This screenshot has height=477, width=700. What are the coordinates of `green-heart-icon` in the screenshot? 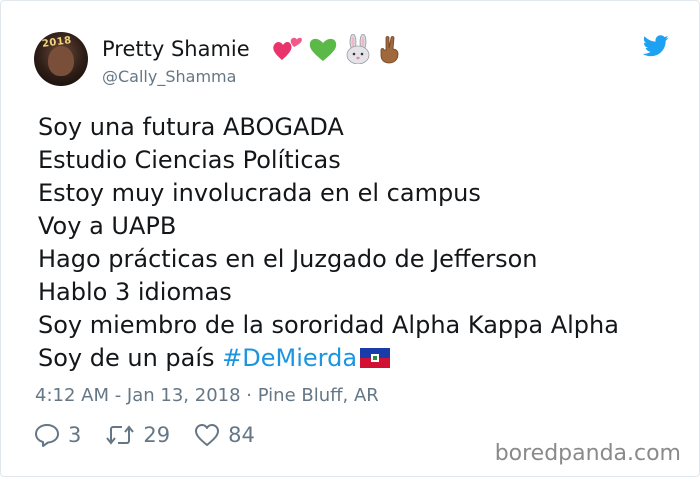 It's located at (323, 51).